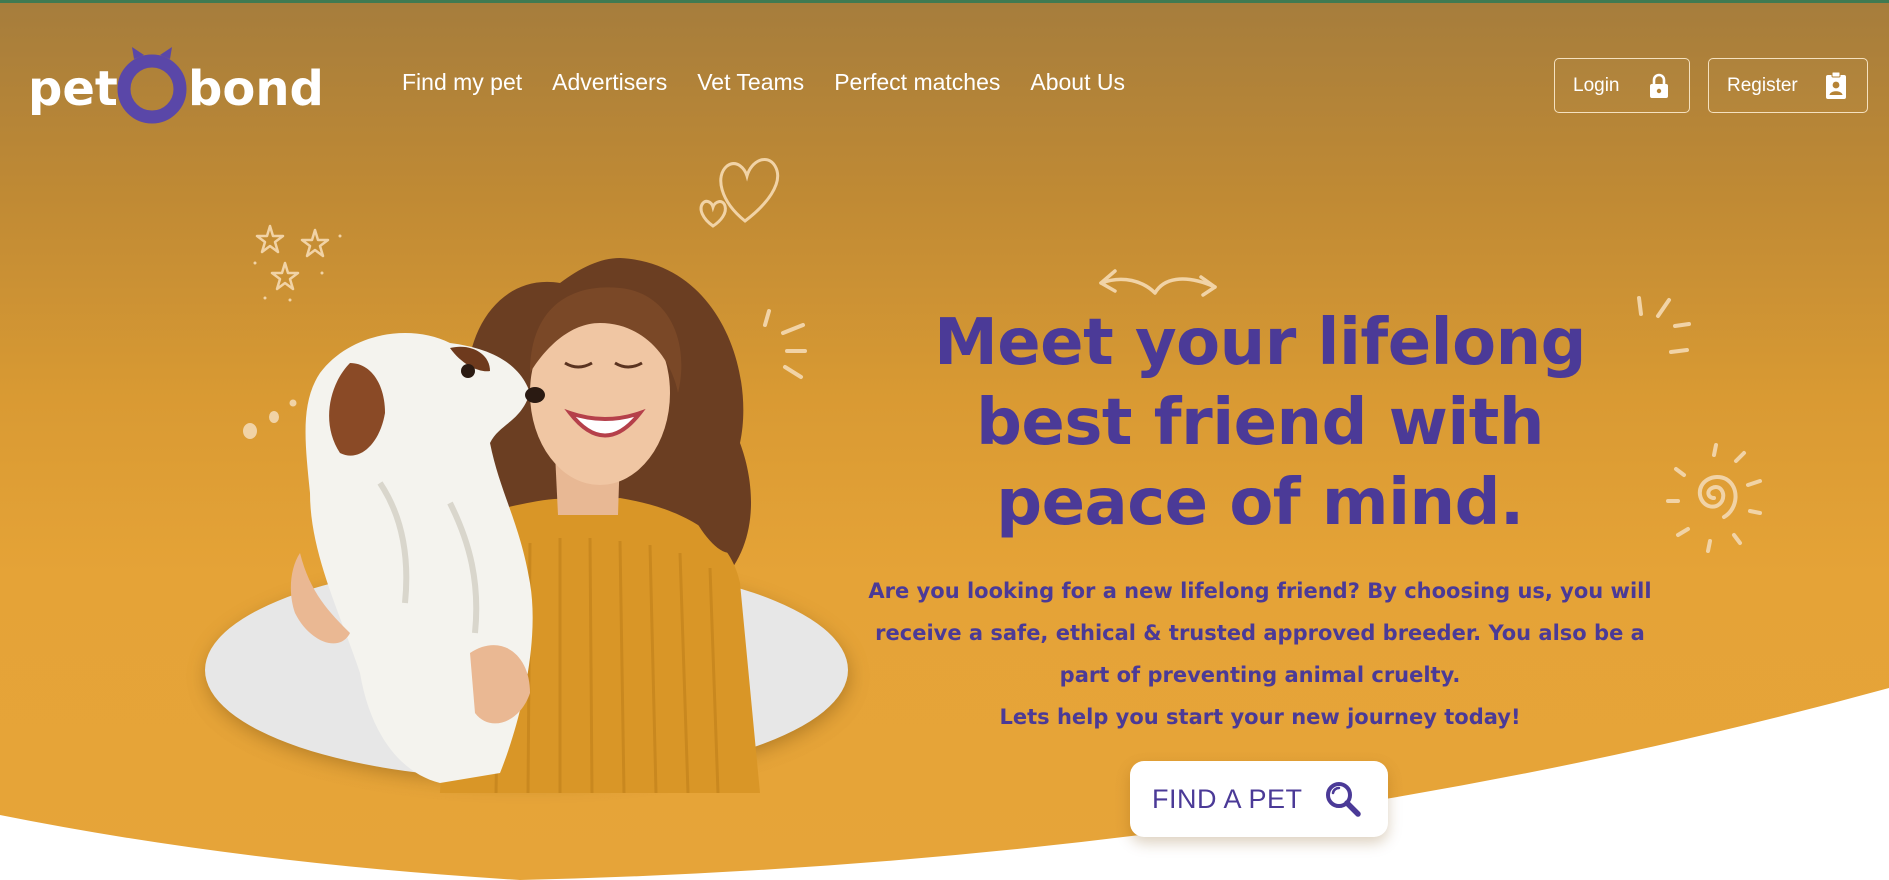 The width and height of the screenshot is (1889, 880). Describe the element at coordinates (1762, 85) in the screenshot. I see `register-label: Register` at that location.